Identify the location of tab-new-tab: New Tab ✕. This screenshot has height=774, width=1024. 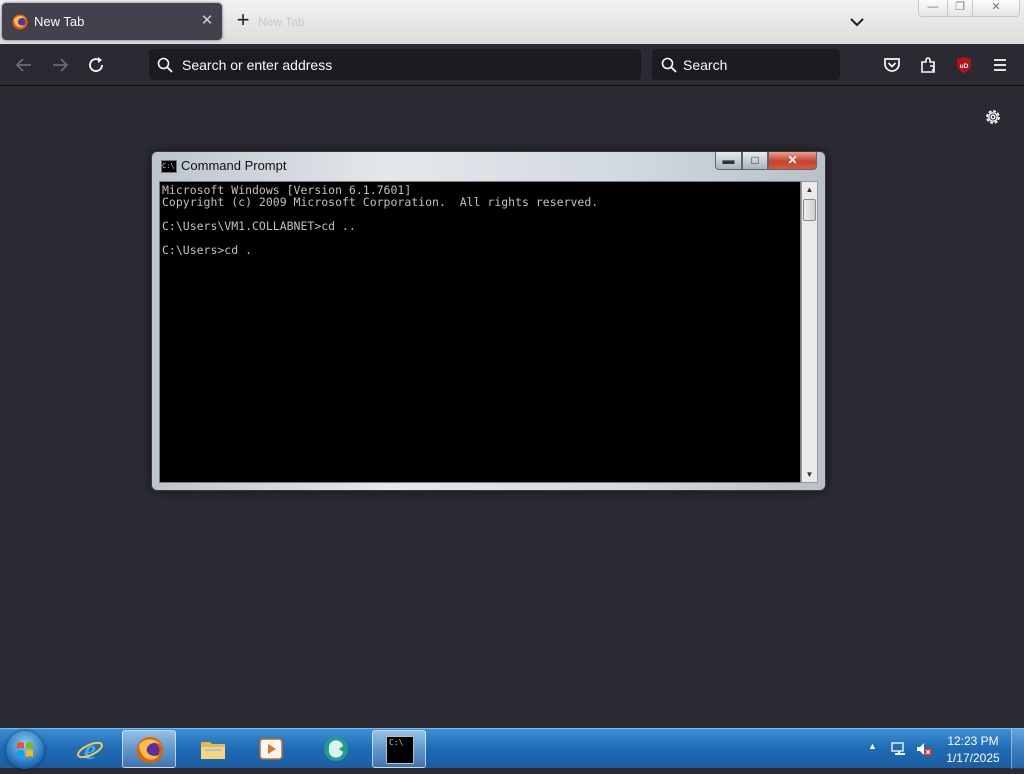
(112, 21).